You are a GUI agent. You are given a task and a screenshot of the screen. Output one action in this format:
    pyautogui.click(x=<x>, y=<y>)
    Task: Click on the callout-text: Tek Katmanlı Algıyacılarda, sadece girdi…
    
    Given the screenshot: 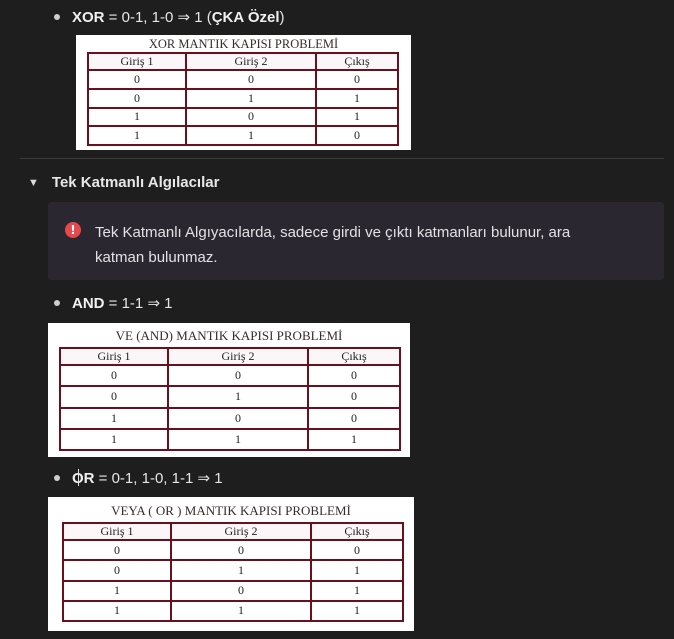 What is the action you would take?
    pyautogui.click(x=355, y=245)
    